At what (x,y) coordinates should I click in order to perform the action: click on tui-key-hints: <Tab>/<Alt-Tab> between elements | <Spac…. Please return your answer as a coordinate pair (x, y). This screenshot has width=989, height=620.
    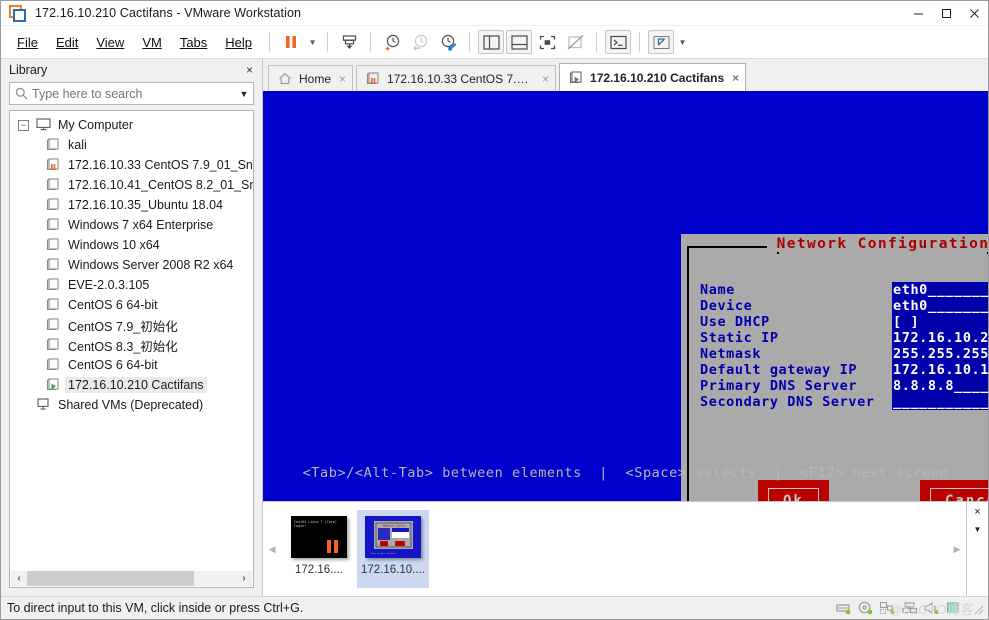
    Looking at the image, I should click on (625, 473).